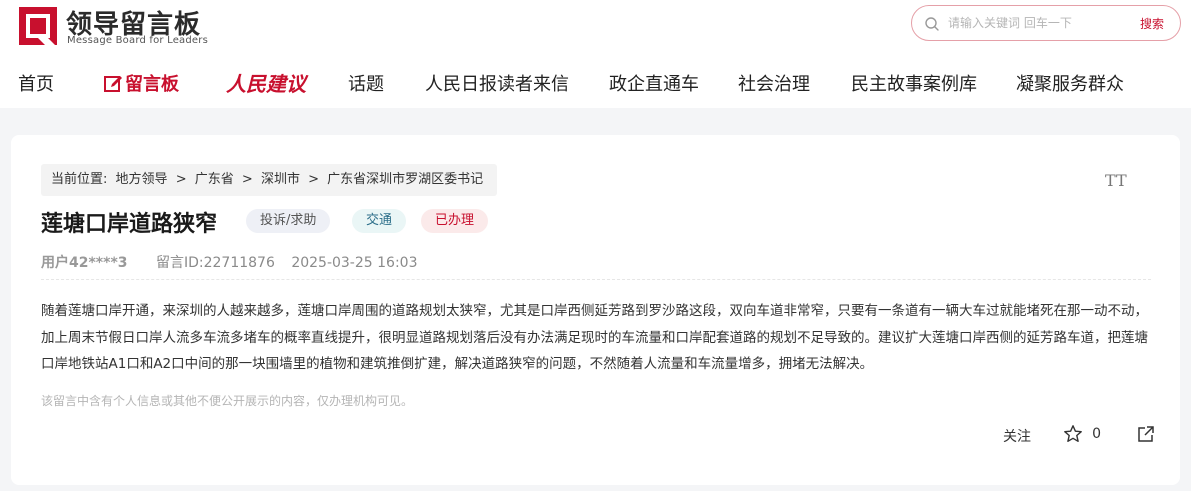 The image size is (1191, 491). What do you see at coordinates (379, 221) in the screenshot?
I see `topic-tag: 交通` at bounding box center [379, 221].